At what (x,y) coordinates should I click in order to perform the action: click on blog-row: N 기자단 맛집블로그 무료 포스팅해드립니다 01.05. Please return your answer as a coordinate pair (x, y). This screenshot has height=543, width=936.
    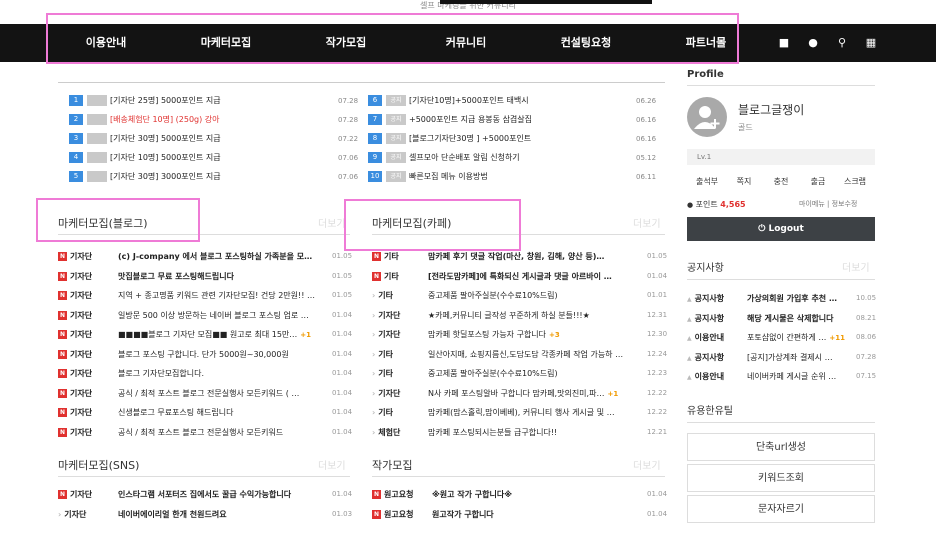
    Looking at the image, I should click on (205, 276).